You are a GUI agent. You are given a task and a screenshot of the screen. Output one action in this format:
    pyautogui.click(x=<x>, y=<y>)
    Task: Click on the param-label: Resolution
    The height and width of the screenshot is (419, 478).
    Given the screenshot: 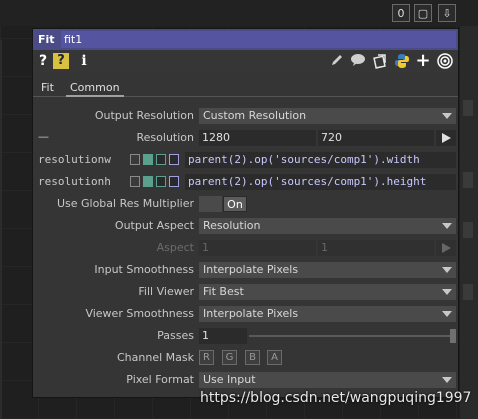 What is the action you would take?
    pyautogui.click(x=165, y=137)
    